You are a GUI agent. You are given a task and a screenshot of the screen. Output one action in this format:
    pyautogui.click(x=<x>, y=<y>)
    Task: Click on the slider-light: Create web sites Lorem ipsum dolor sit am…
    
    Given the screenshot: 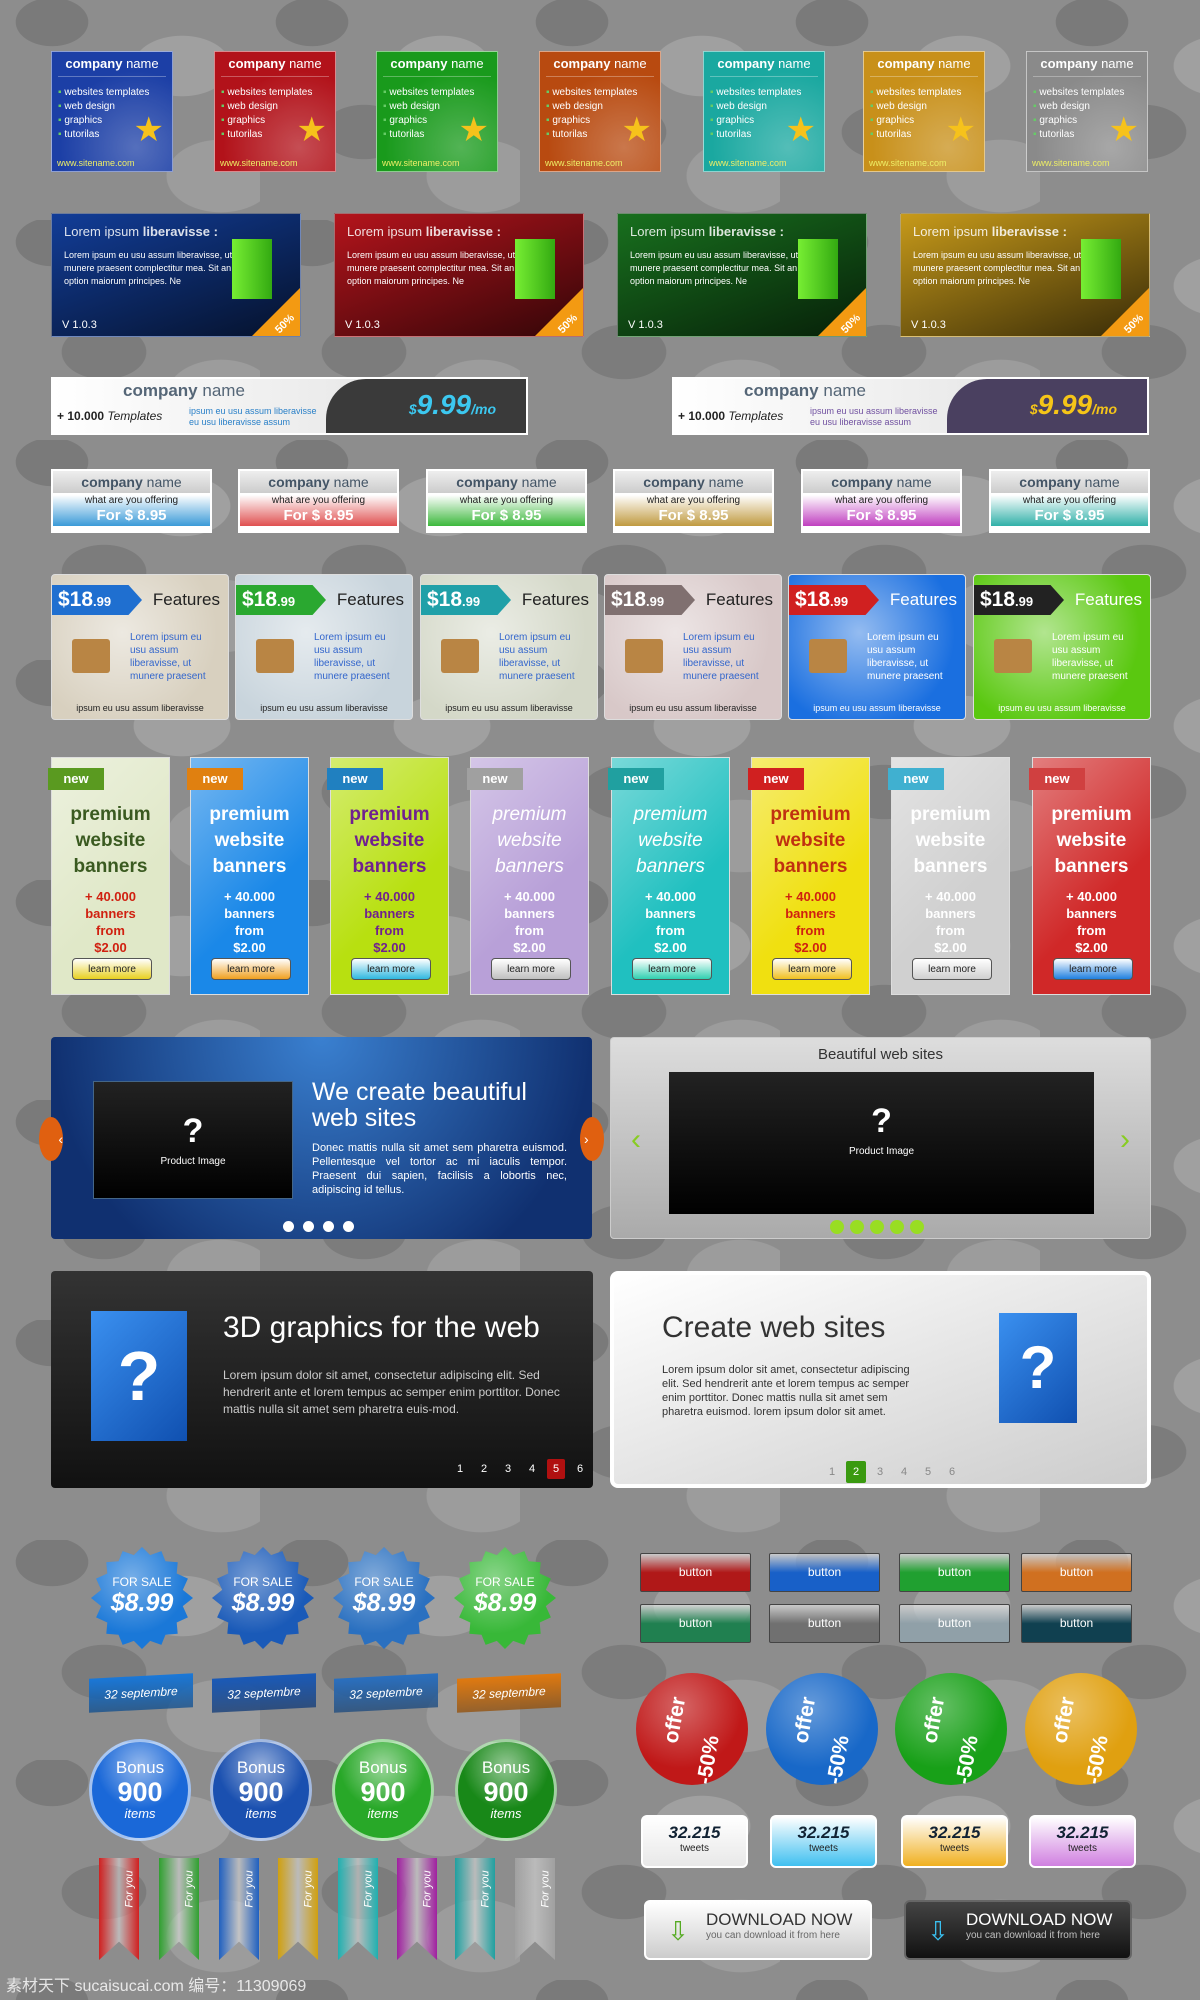 What is the action you would take?
    pyautogui.click(x=880, y=1379)
    